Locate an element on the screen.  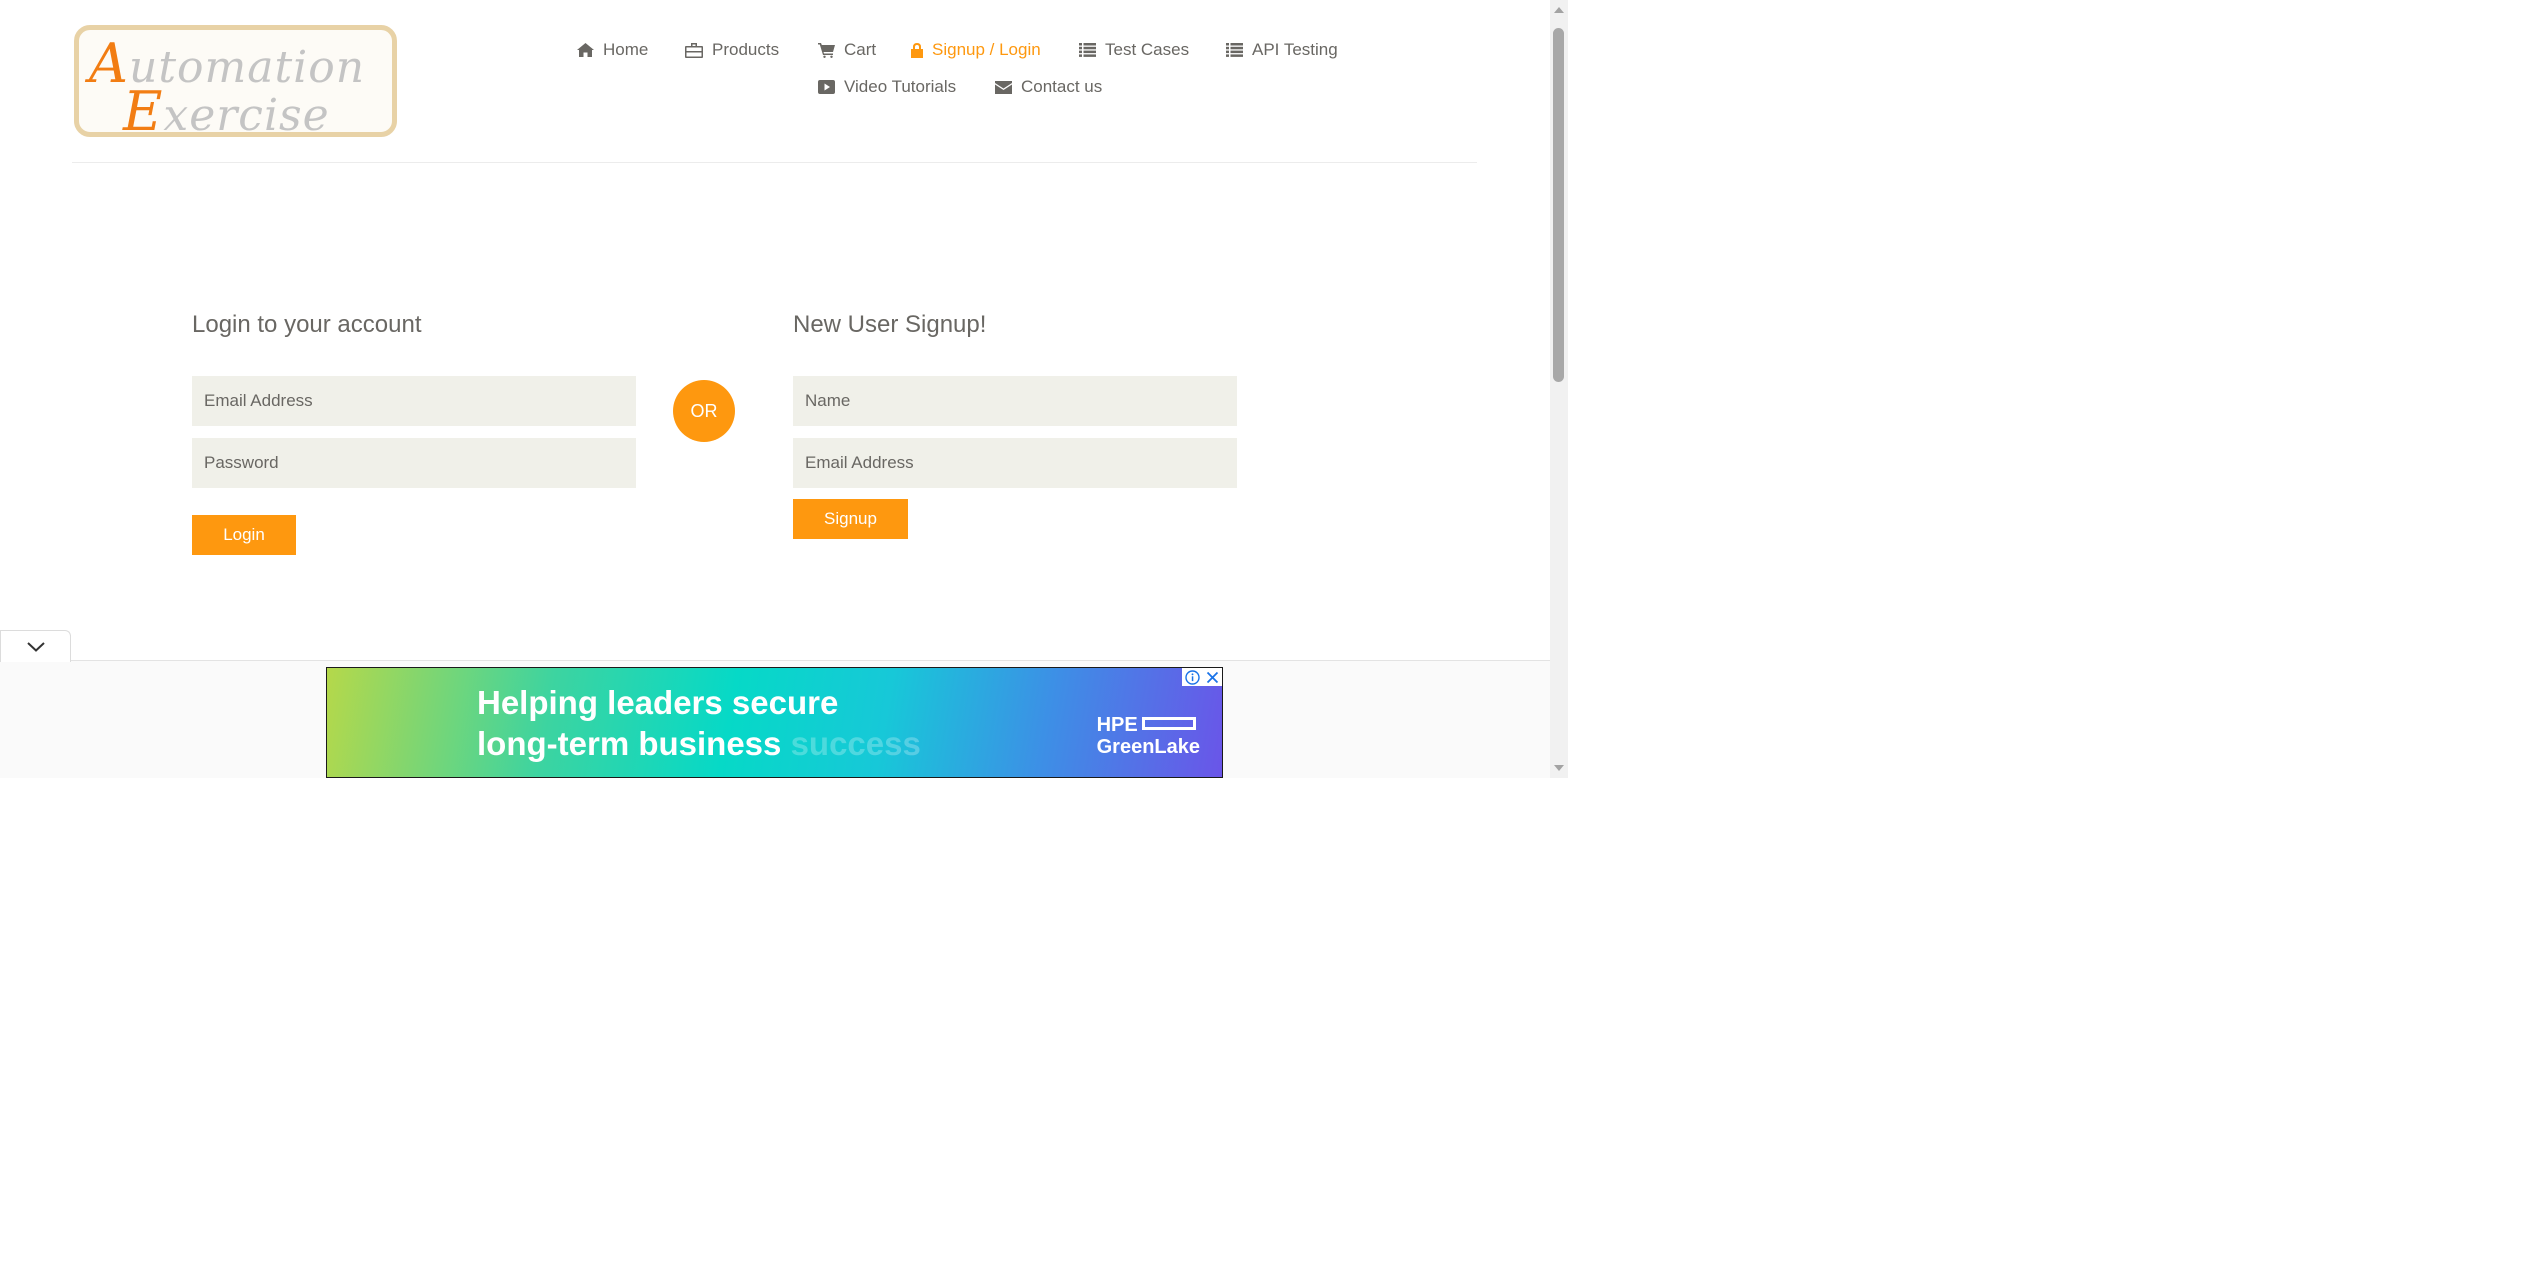
nav-products: Products is located at coordinates (732, 50).